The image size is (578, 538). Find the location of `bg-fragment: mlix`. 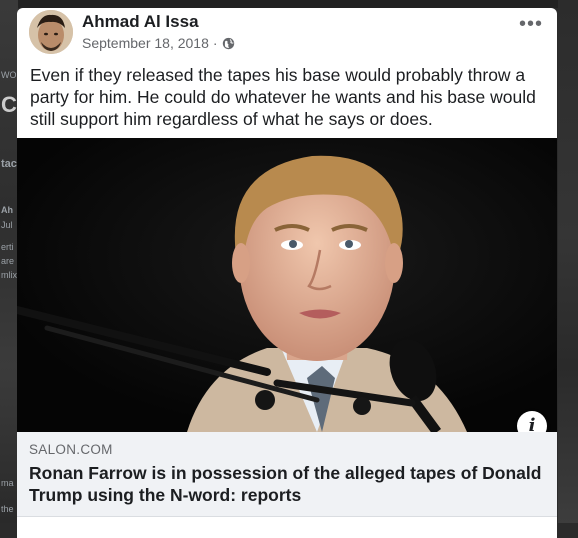

bg-fragment: mlix is located at coordinates (9, 275).